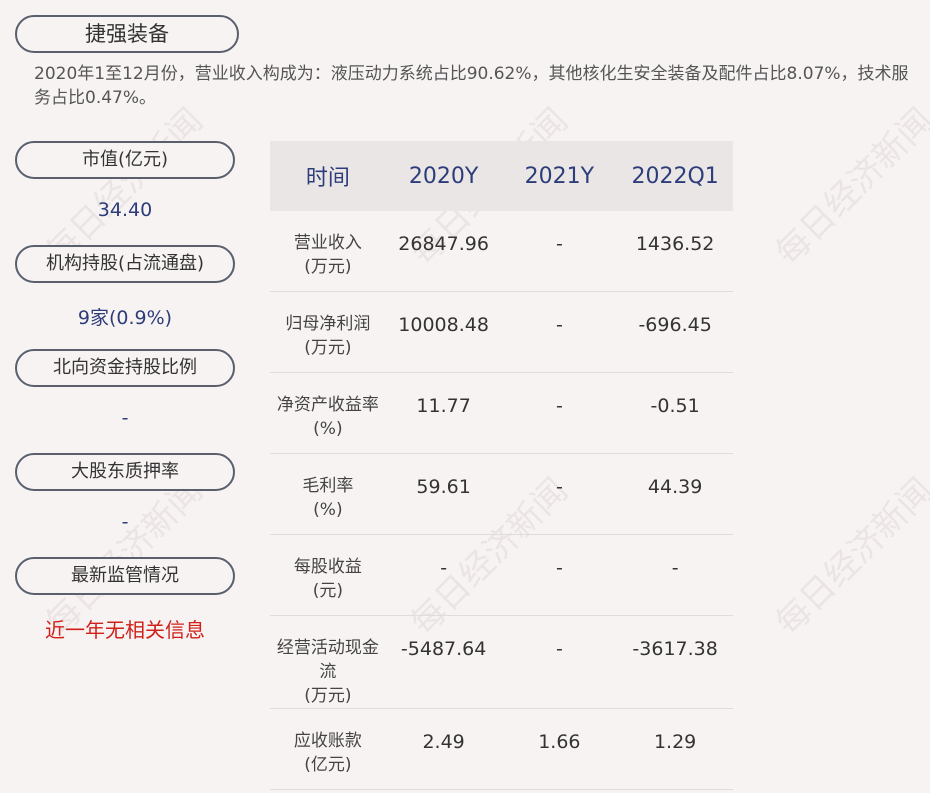 The image size is (930, 793). What do you see at coordinates (675, 494) in the screenshot?
I see `cell-value: 44.39` at bounding box center [675, 494].